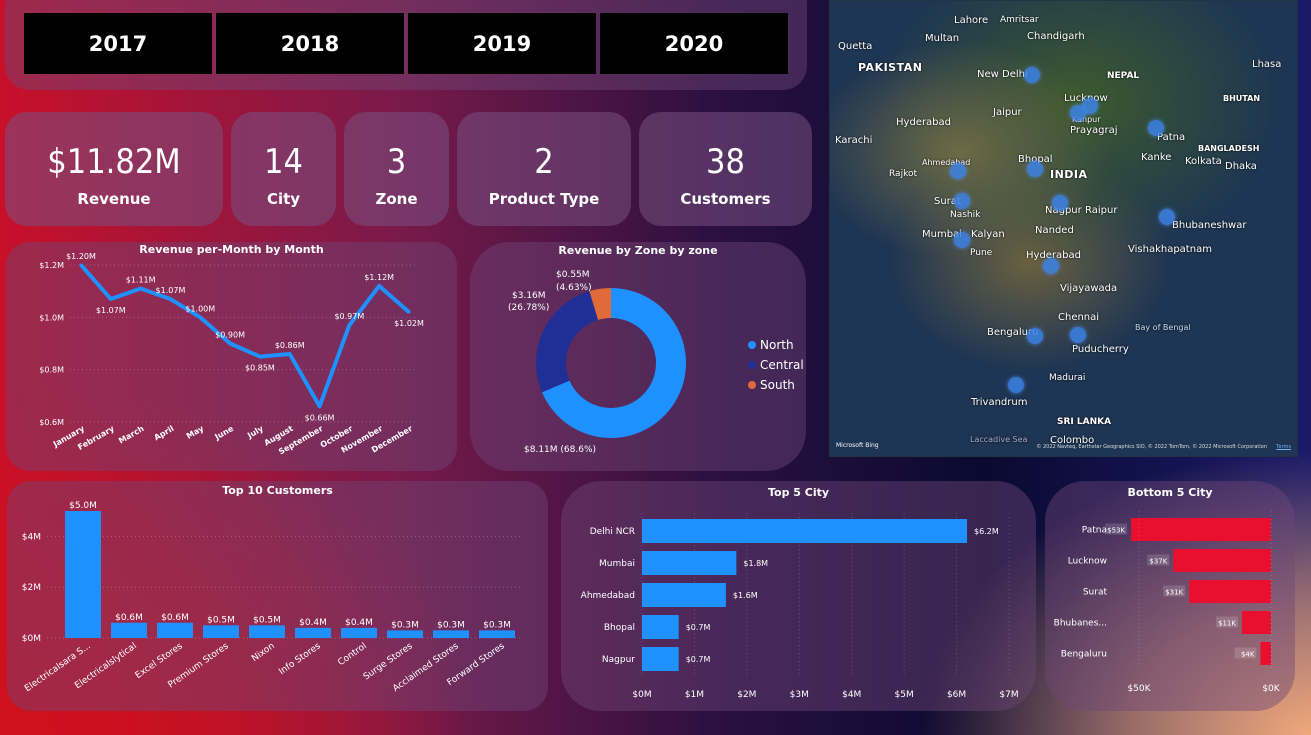  Describe the element at coordinates (502, 43) in the screenshot. I see `year-button-2019: 2019` at that location.